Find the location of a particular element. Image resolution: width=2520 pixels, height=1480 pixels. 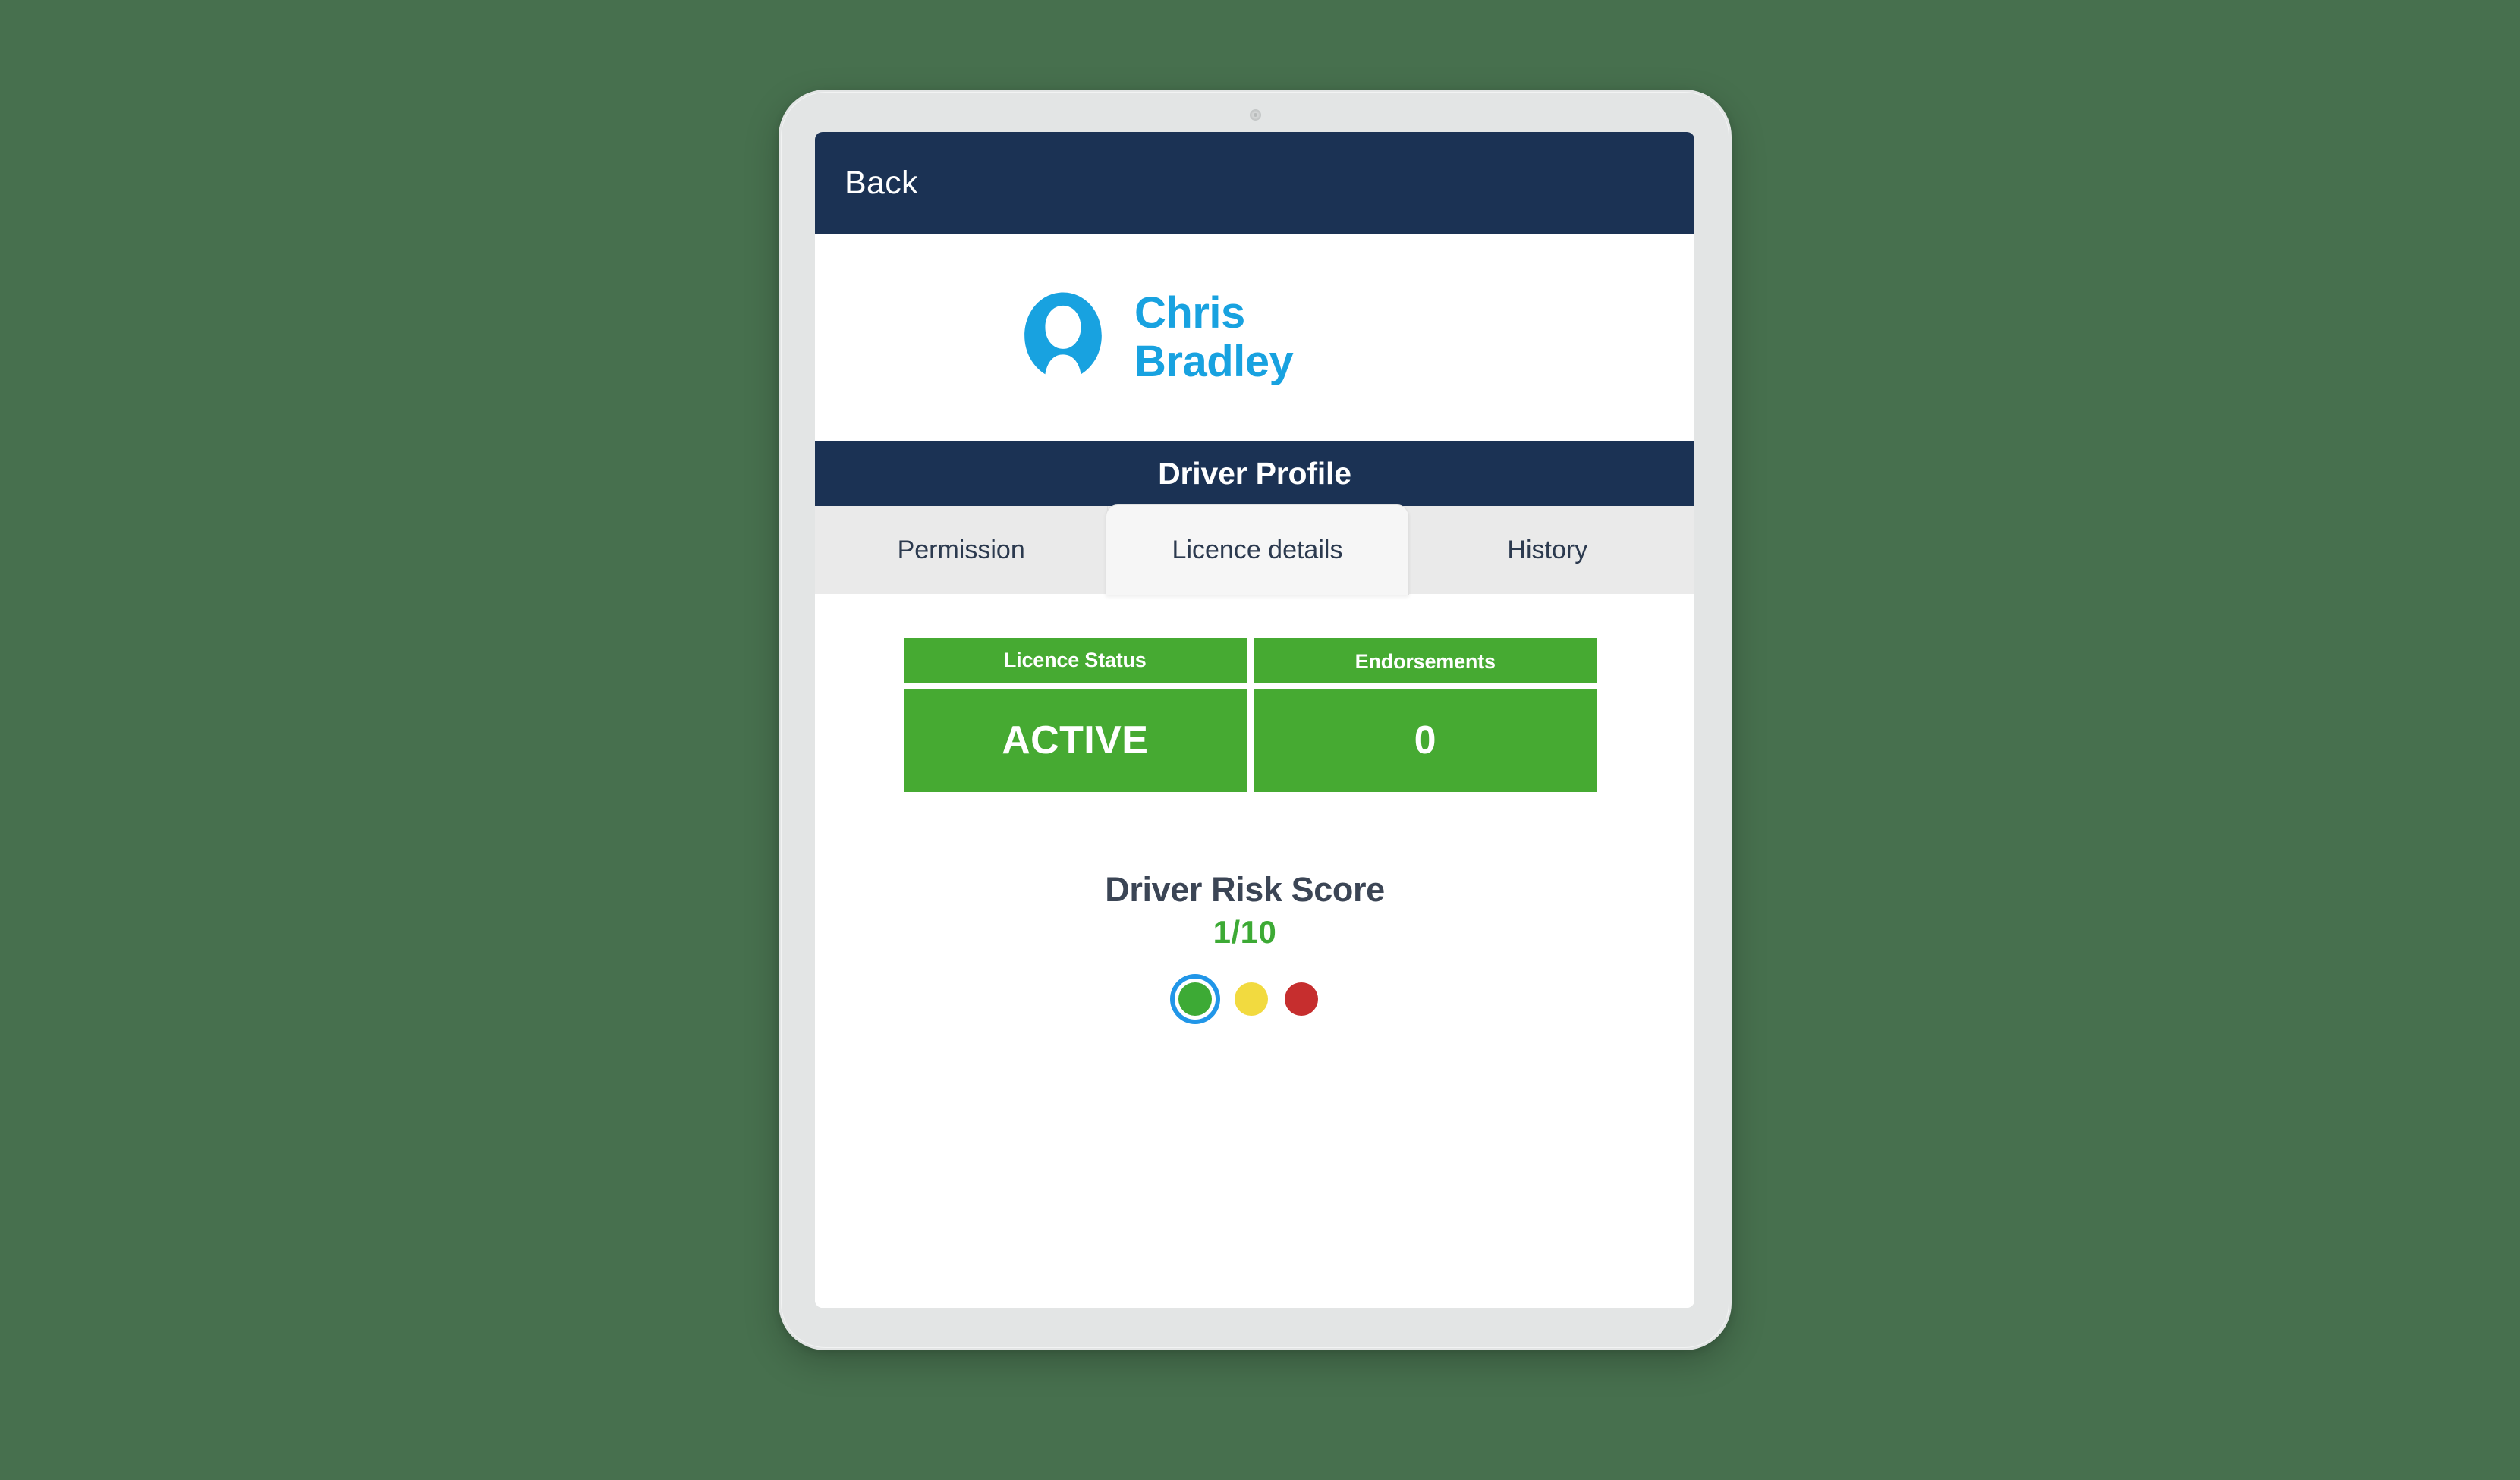

tab-permission: Permission is located at coordinates (962, 550).